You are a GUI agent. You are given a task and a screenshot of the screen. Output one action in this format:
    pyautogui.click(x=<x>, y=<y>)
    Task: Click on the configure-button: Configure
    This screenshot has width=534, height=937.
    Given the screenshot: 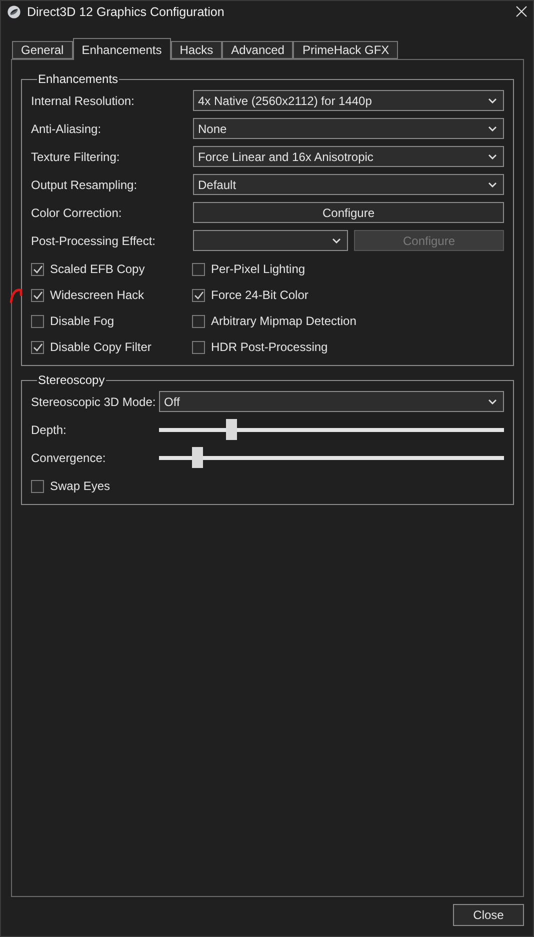 What is the action you would take?
    pyautogui.click(x=348, y=212)
    